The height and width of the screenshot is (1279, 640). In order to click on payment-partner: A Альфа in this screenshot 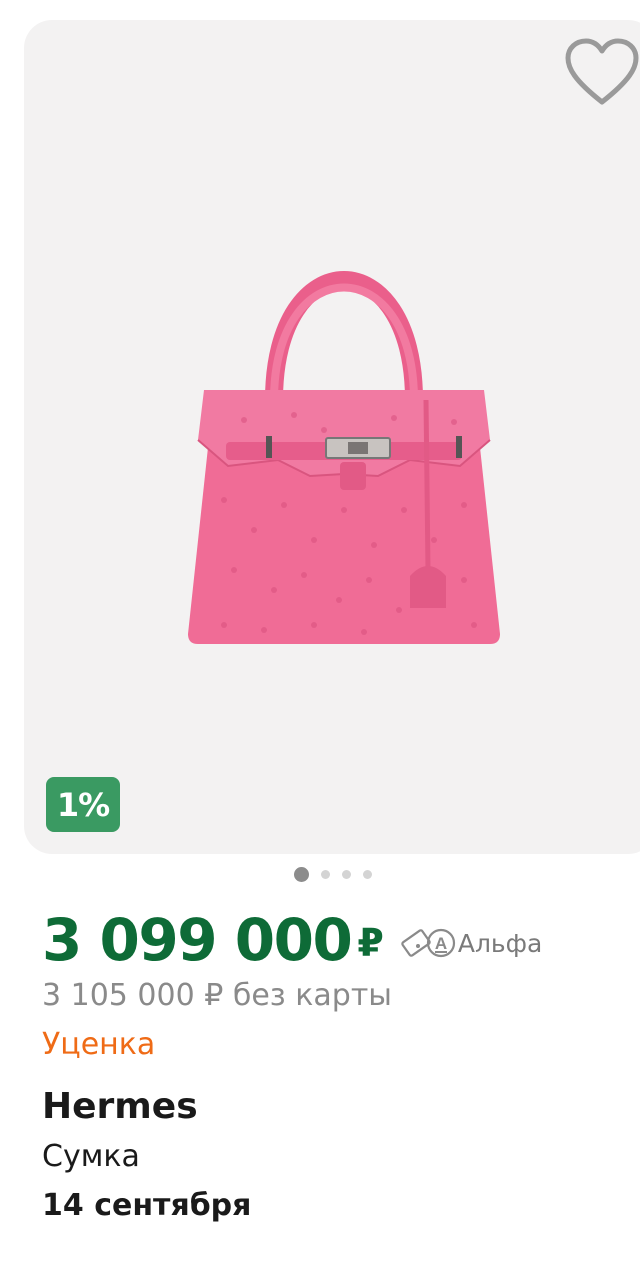, I will do `click(471, 943)`.